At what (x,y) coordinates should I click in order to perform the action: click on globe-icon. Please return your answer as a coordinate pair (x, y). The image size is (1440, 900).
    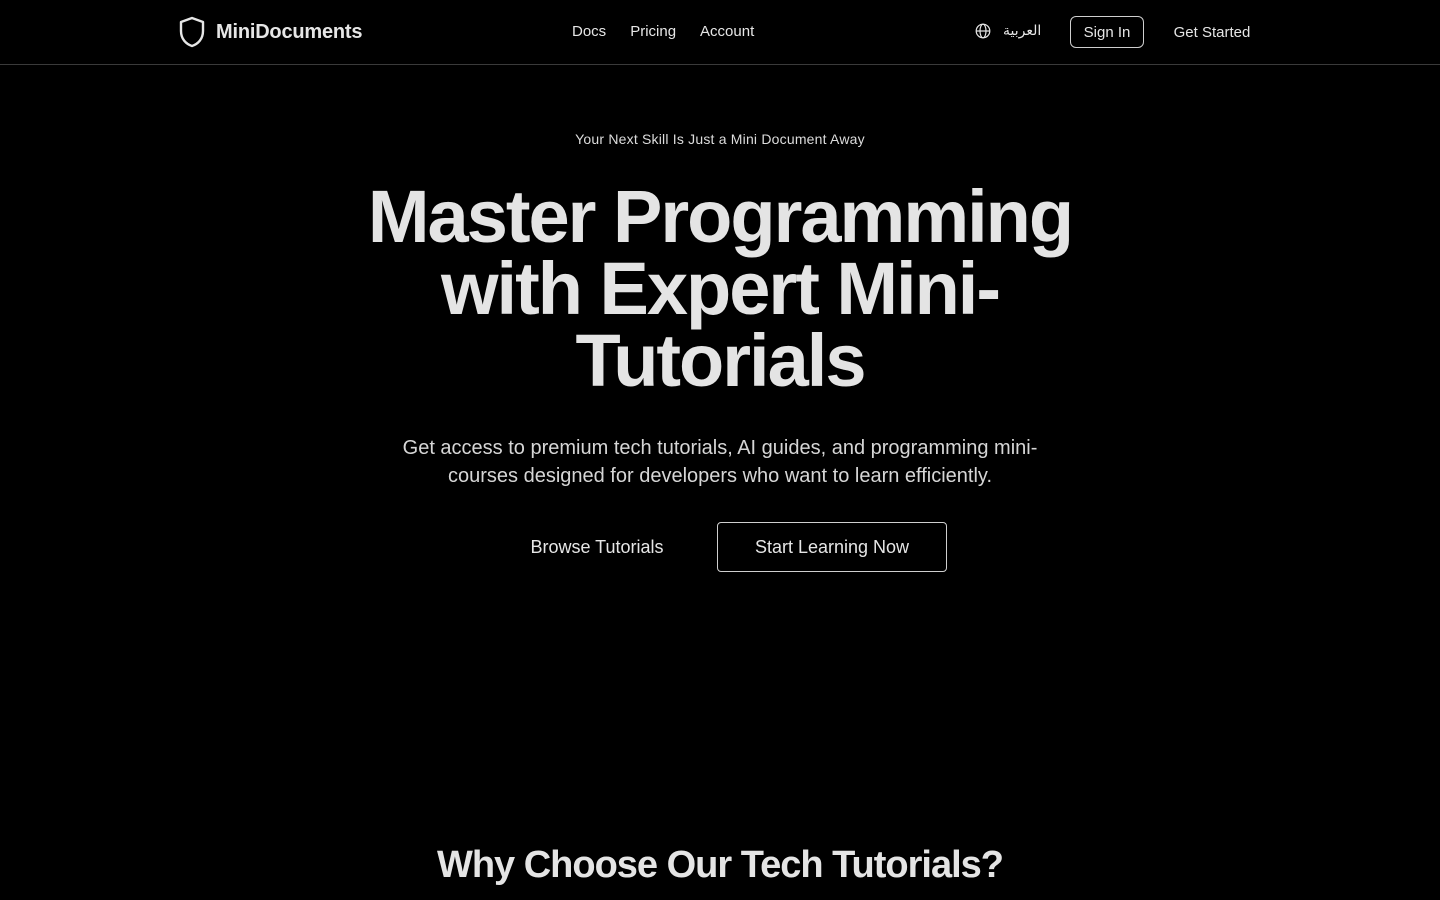
    Looking at the image, I should click on (983, 31).